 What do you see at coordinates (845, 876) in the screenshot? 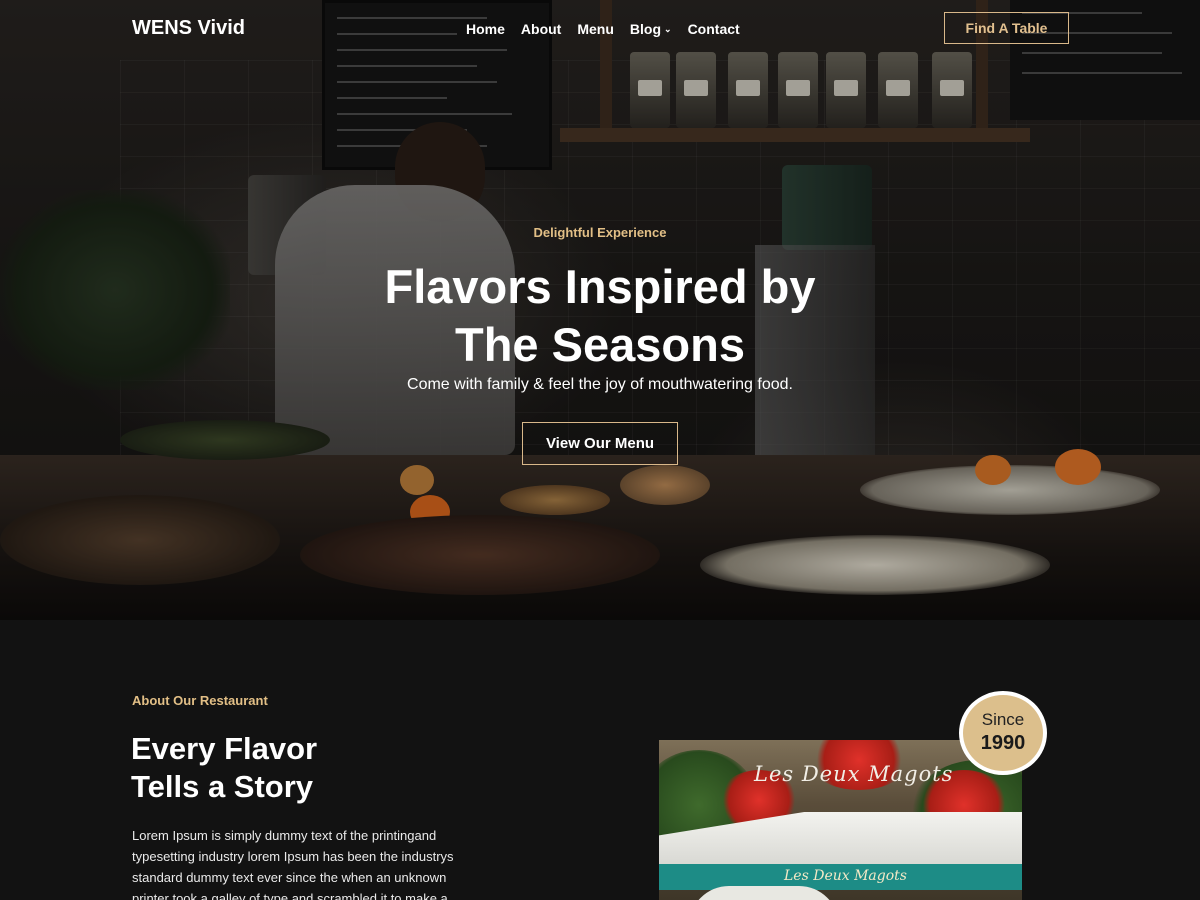
I see `photo-awning-text: Les Deux Magots` at bounding box center [845, 876].